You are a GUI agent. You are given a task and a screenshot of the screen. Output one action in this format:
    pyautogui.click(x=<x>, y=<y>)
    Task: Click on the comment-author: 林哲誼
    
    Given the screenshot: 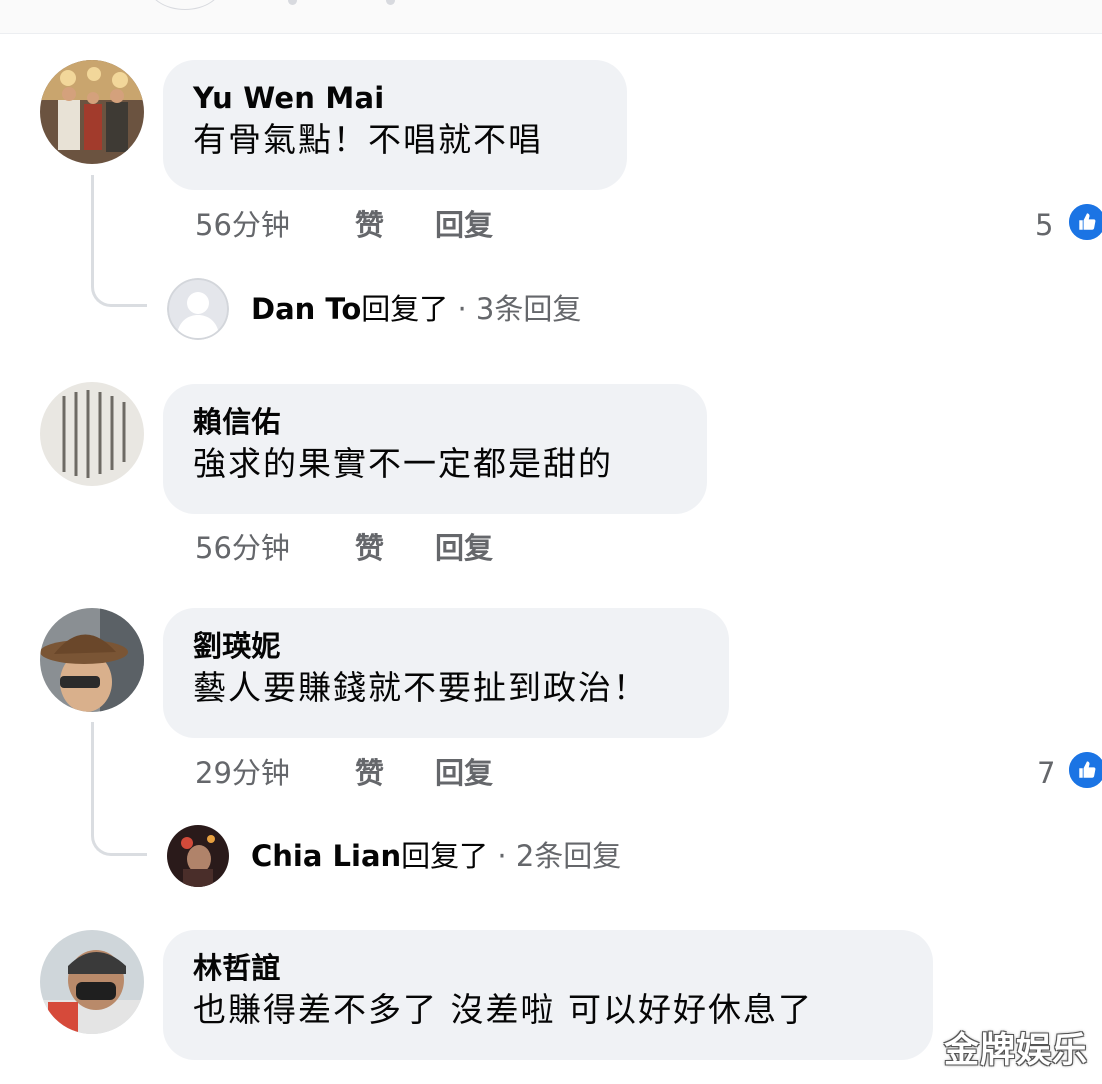 What is the action you would take?
    pyautogui.click(x=548, y=968)
    